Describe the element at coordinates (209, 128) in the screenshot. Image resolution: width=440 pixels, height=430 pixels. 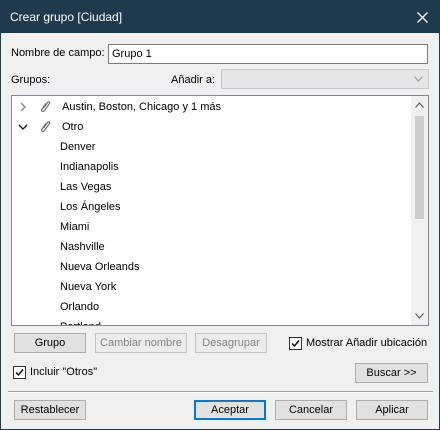
I see `tree-item: Otro` at that location.